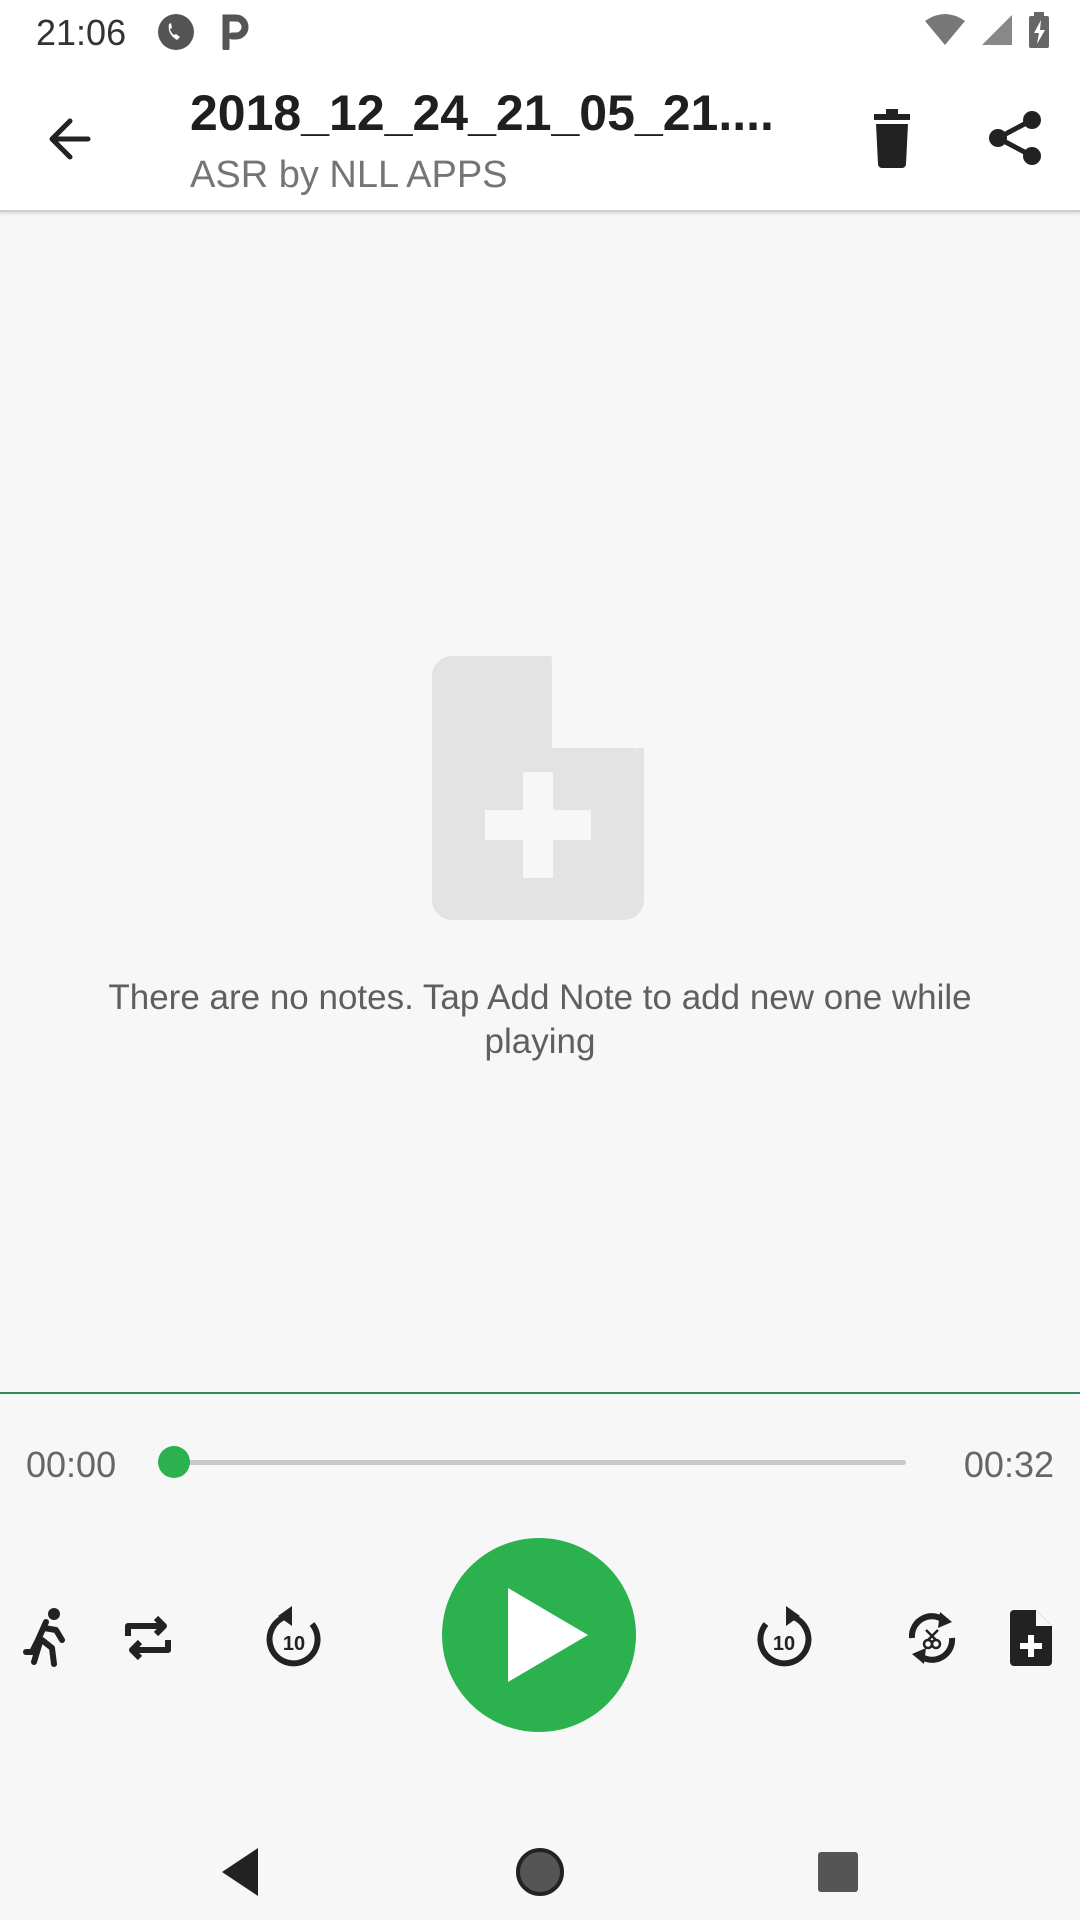 The image size is (1080, 1920). I want to click on player-divider, so click(540, 1393).